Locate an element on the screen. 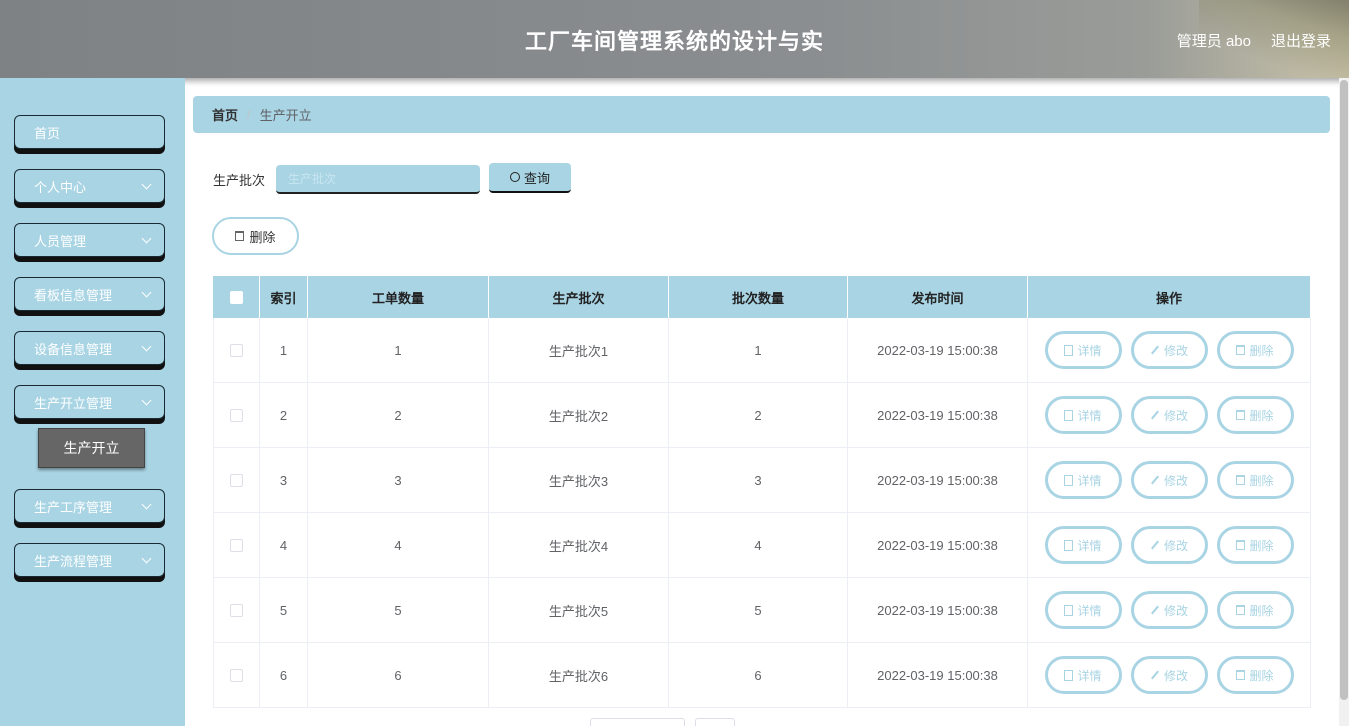  column-header: 操作 is located at coordinates (1169, 297).